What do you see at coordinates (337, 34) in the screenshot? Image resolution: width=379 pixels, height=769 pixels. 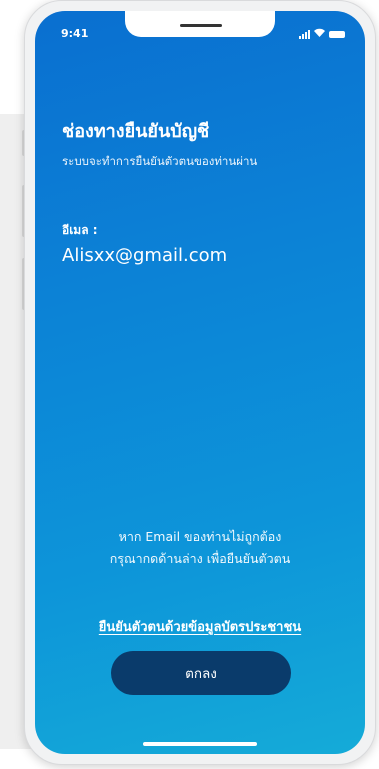 I see `battery-icon` at bounding box center [337, 34].